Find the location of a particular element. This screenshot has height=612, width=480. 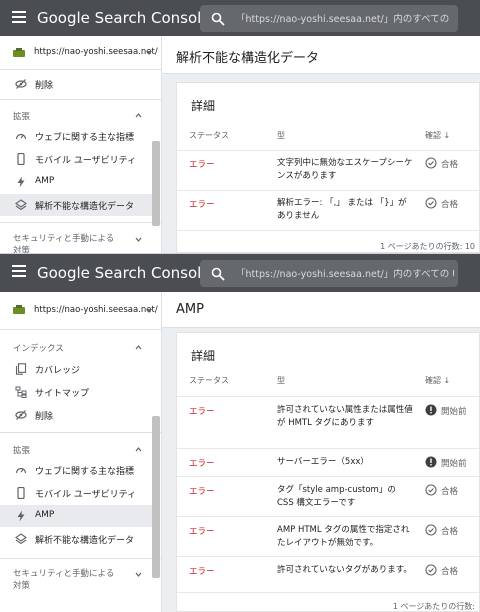

column-header-validation-label: 確認 is located at coordinates (433, 135).